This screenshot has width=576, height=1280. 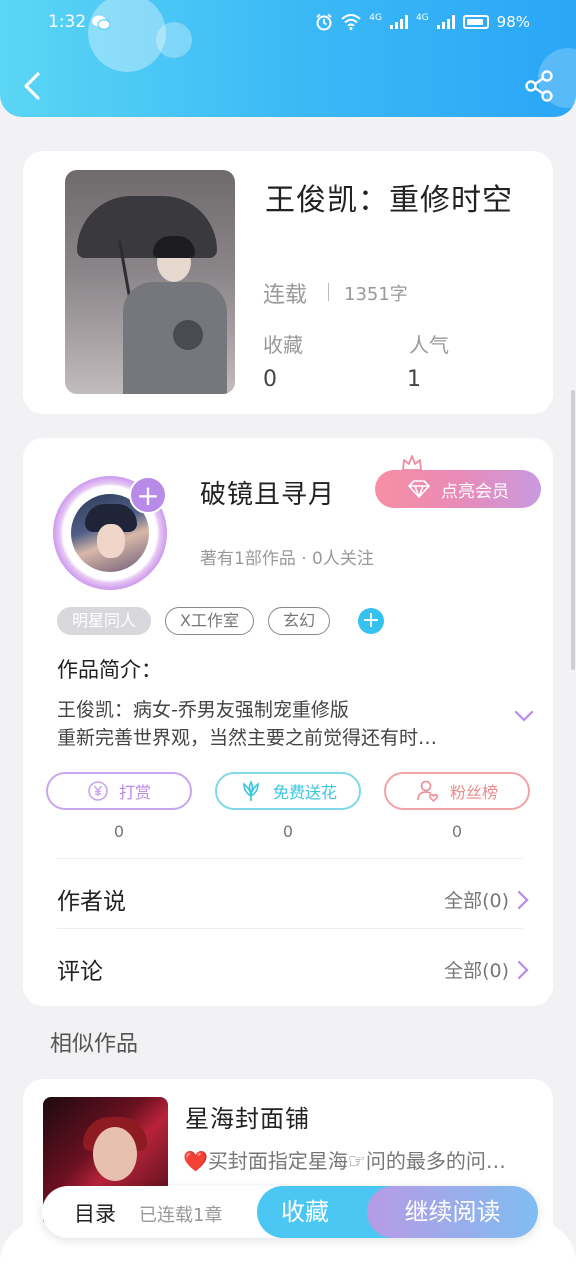 I want to click on author-says-all: 全部(0), so click(x=486, y=899).